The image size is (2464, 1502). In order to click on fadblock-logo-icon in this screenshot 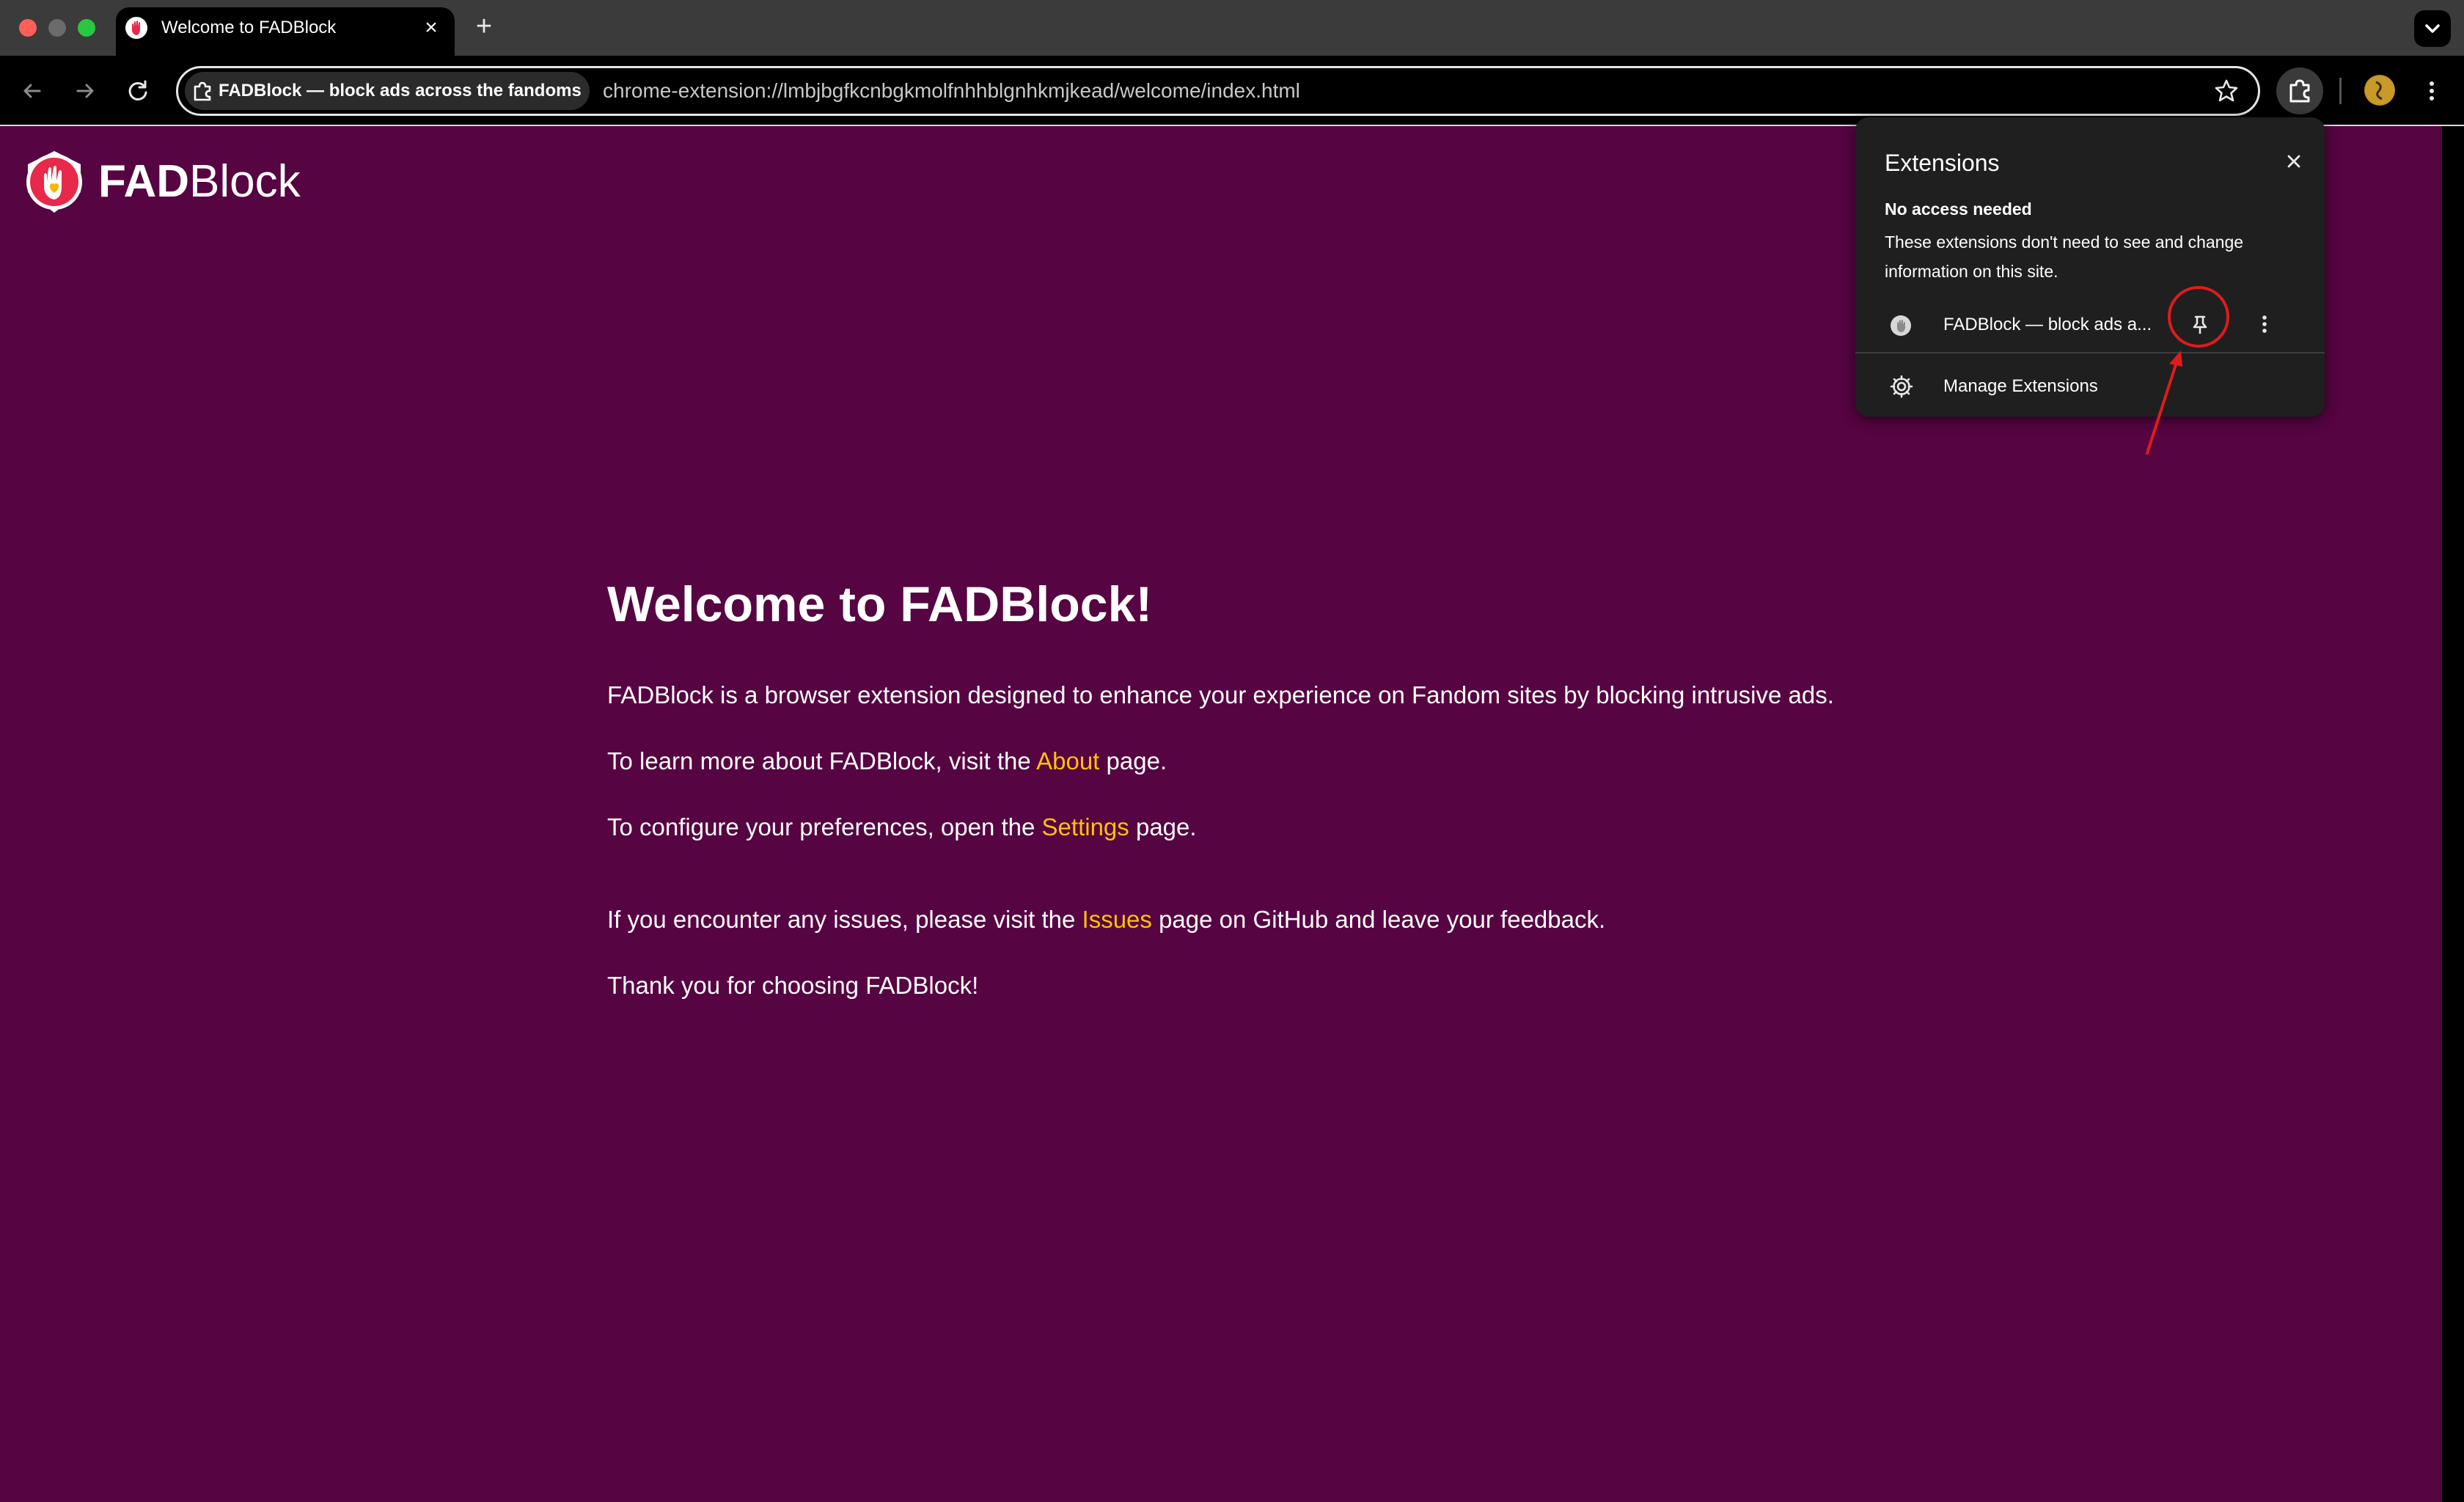, I will do `click(54, 182)`.